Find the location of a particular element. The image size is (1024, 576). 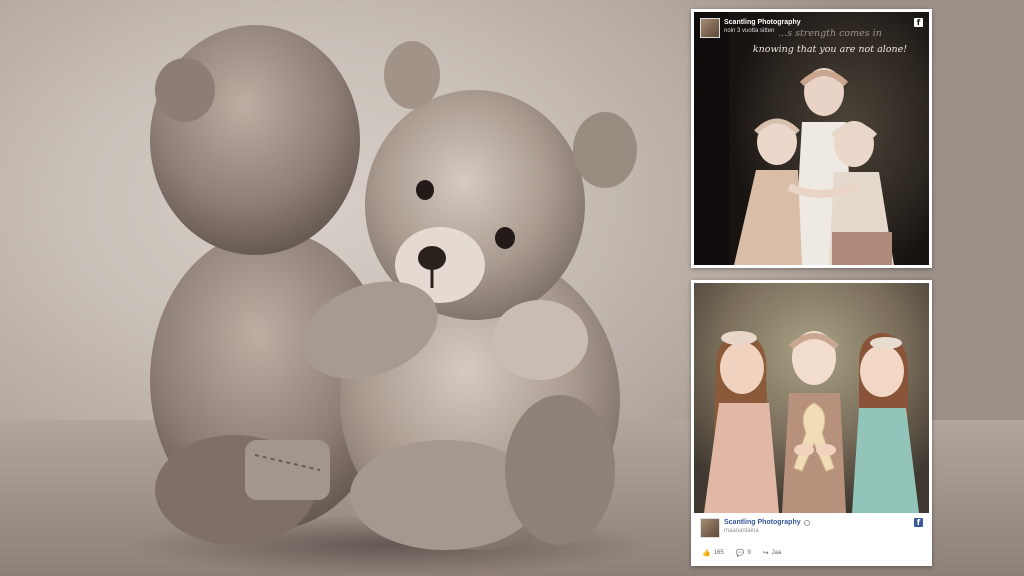

comment-action: 💬 9 is located at coordinates (743, 553).